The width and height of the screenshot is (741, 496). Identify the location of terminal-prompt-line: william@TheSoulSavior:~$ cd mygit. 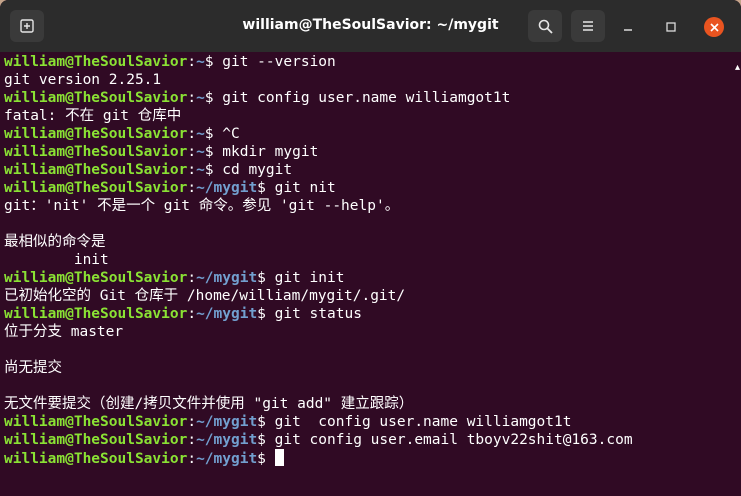
(369, 170).